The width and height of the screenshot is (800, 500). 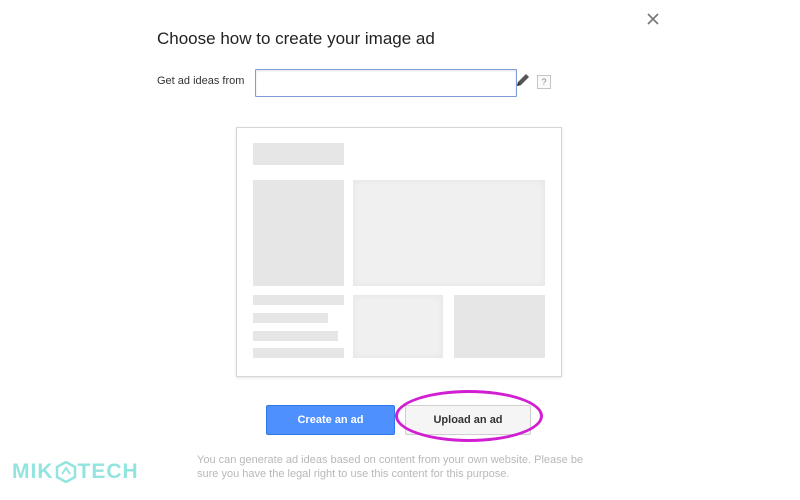 I want to click on ad-ideas-label: Get ad ideas from, so click(x=201, y=81).